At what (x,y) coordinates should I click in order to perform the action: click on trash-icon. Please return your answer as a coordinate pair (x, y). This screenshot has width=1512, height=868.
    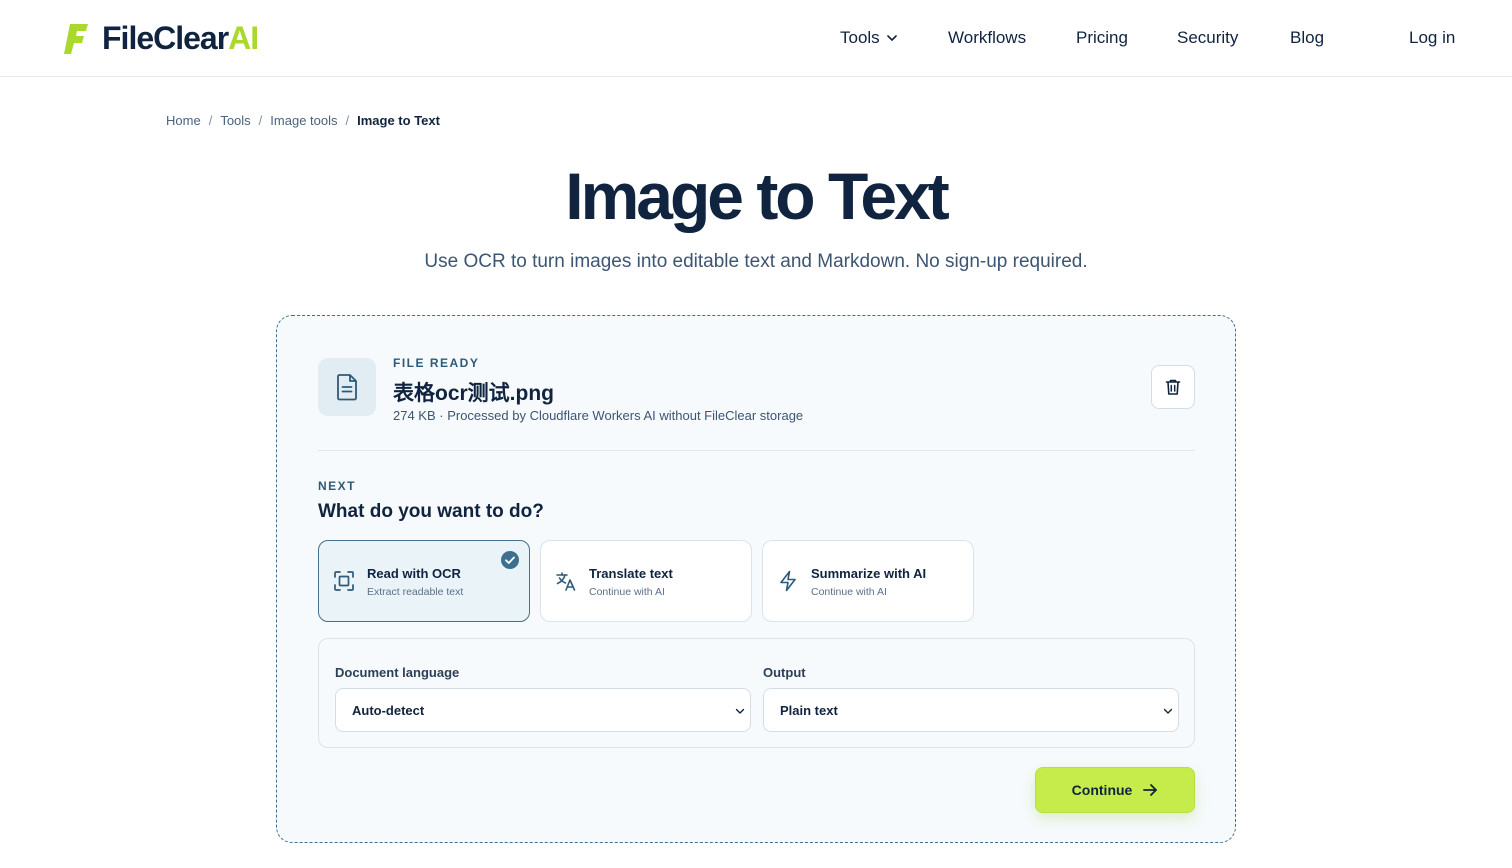
    Looking at the image, I should click on (1173, 387).